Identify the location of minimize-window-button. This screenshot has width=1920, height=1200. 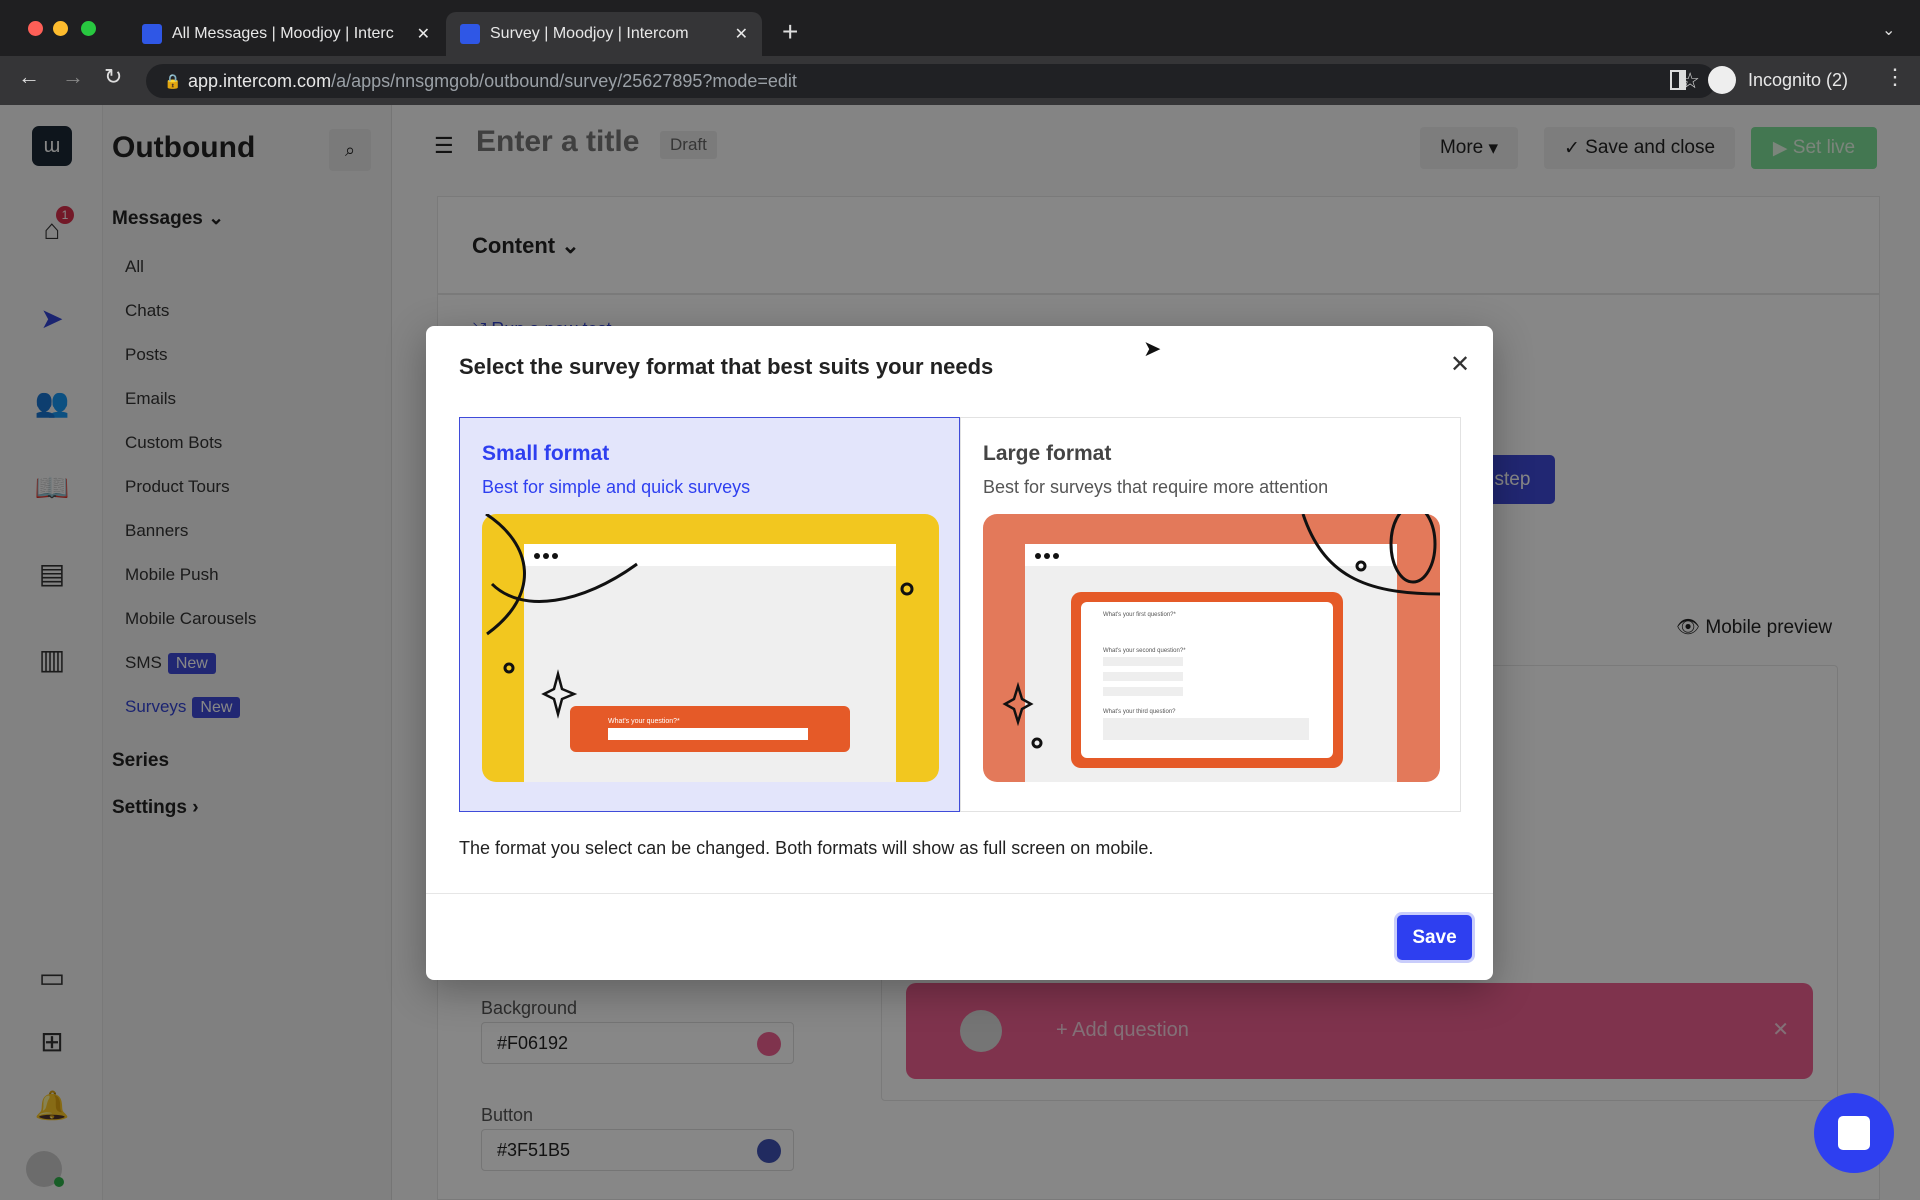
(60, 28).